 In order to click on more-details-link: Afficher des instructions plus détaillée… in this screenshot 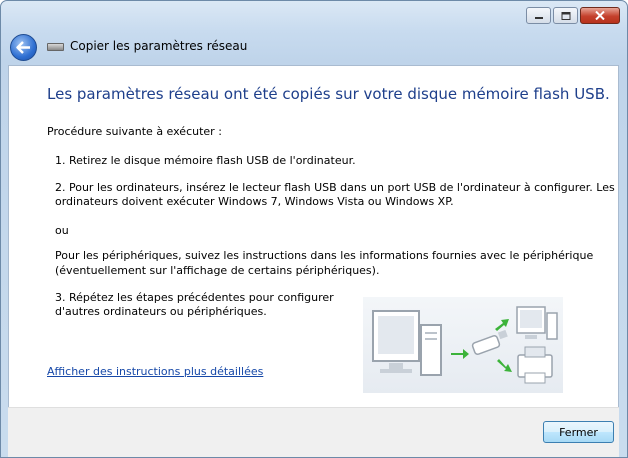, I will do `click(155, 371)`.